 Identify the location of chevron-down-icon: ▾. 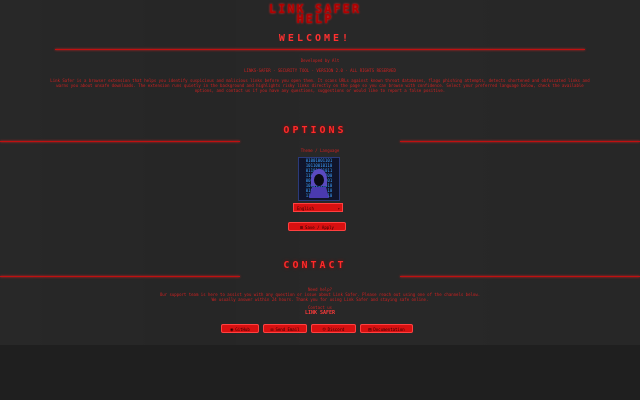
(338, 208).